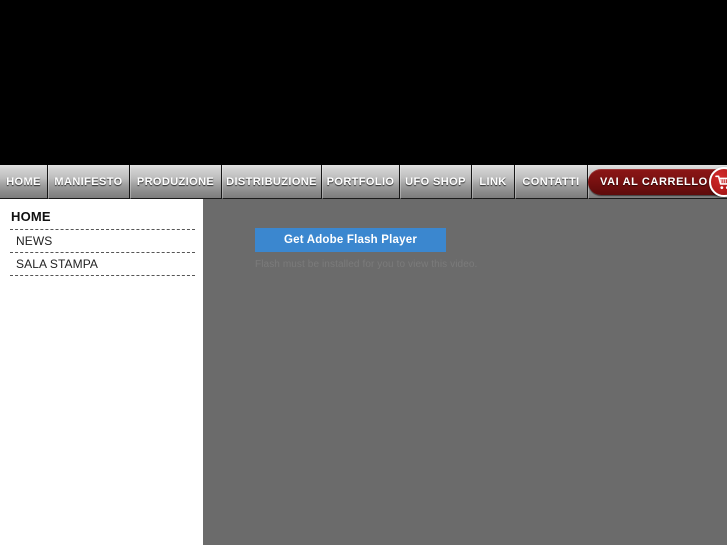 This screenshot has width=727, height=545. I want to click on nav-item-label: DISTRIBUZIONE, so click(271, 182).